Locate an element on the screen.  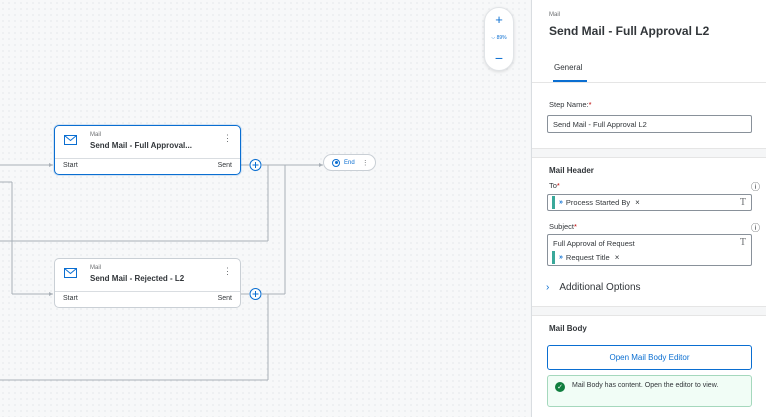
additional-options-label: Additional Options is located at coordinates (600, 287).